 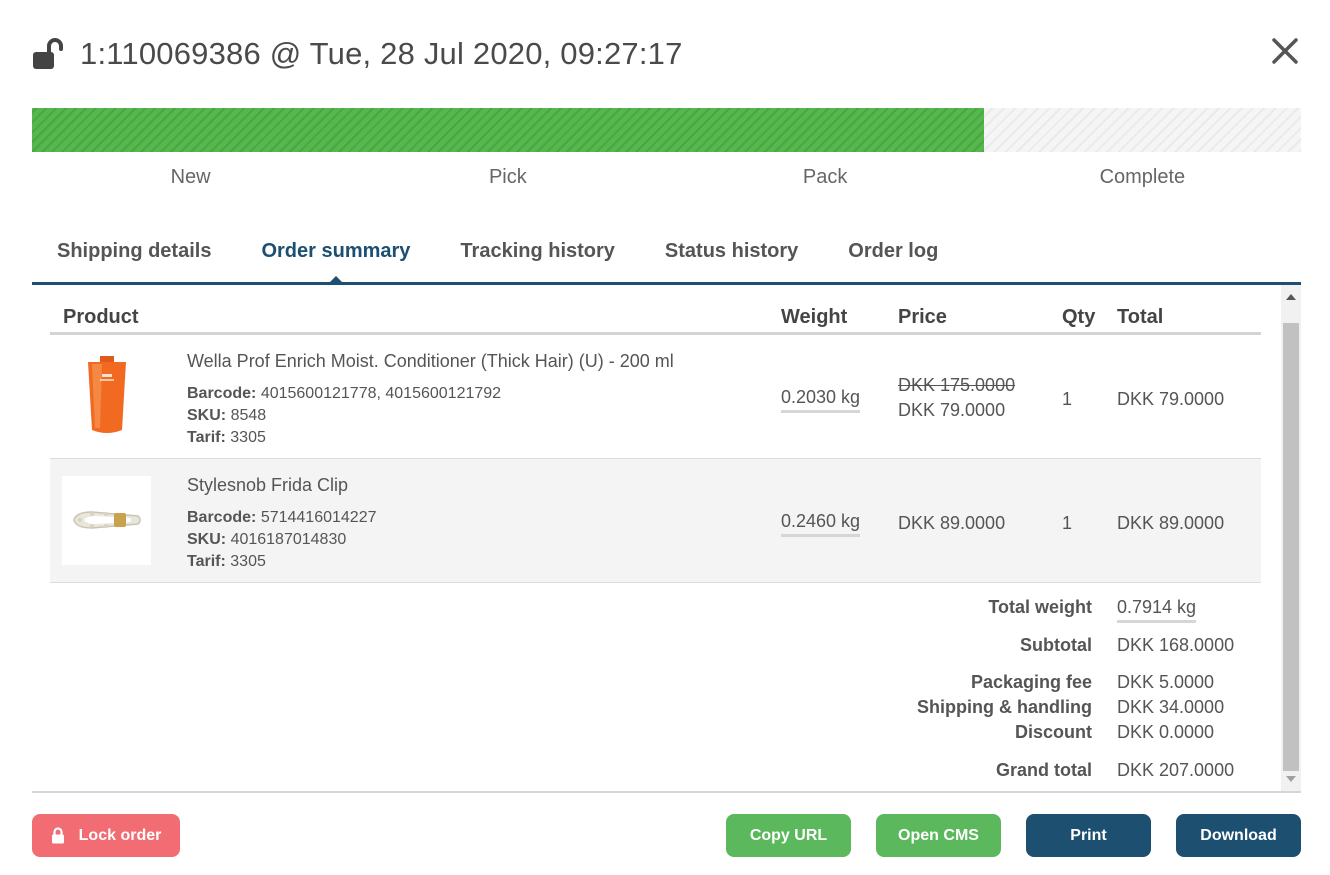 I want to click on barcode-value: 4015600121778, 4015600121792, so click(x=381, y=393).